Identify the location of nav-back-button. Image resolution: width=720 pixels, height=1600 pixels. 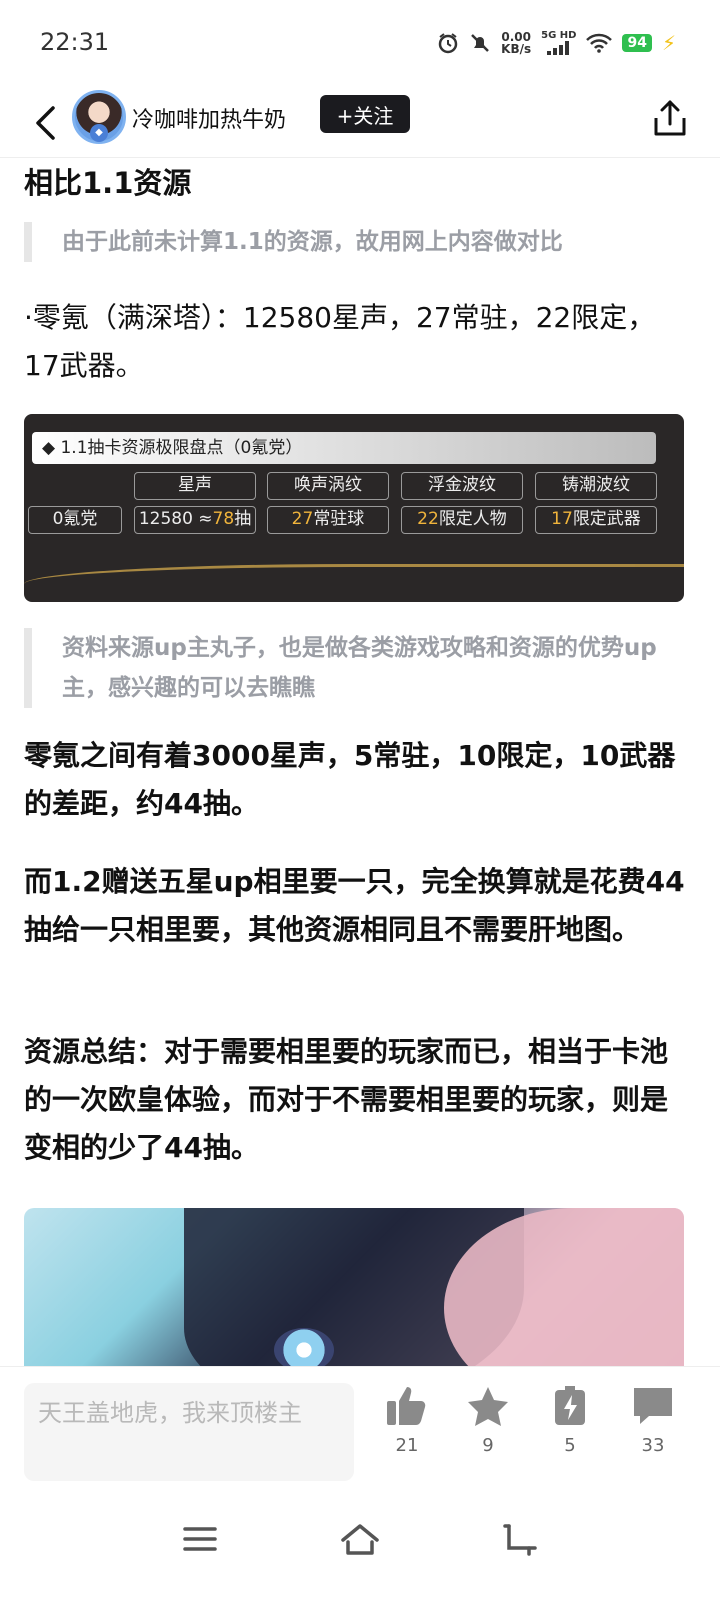
(520, 1539).